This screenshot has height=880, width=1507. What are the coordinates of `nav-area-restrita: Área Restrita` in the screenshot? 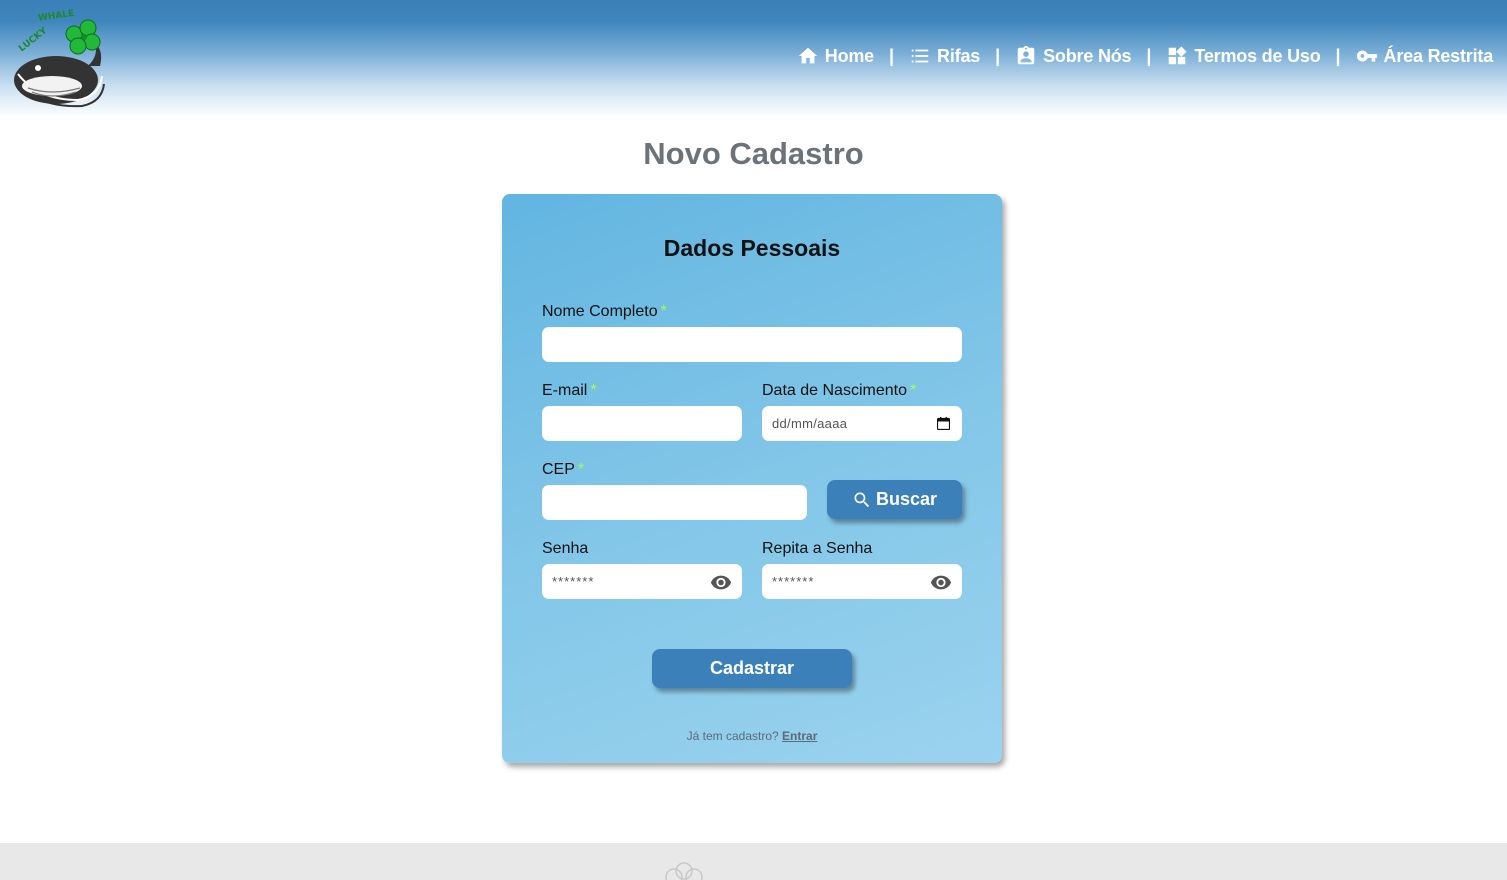 It's located at (1424, 56).